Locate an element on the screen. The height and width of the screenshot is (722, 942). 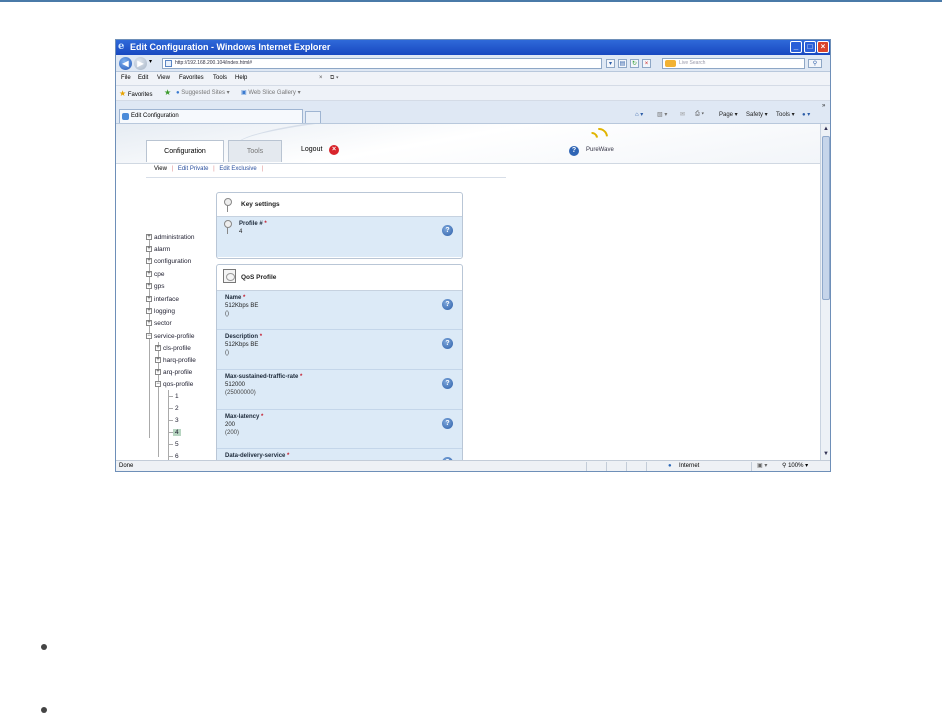
refresh-icon: ↻ is located at coordinates (634, 63).